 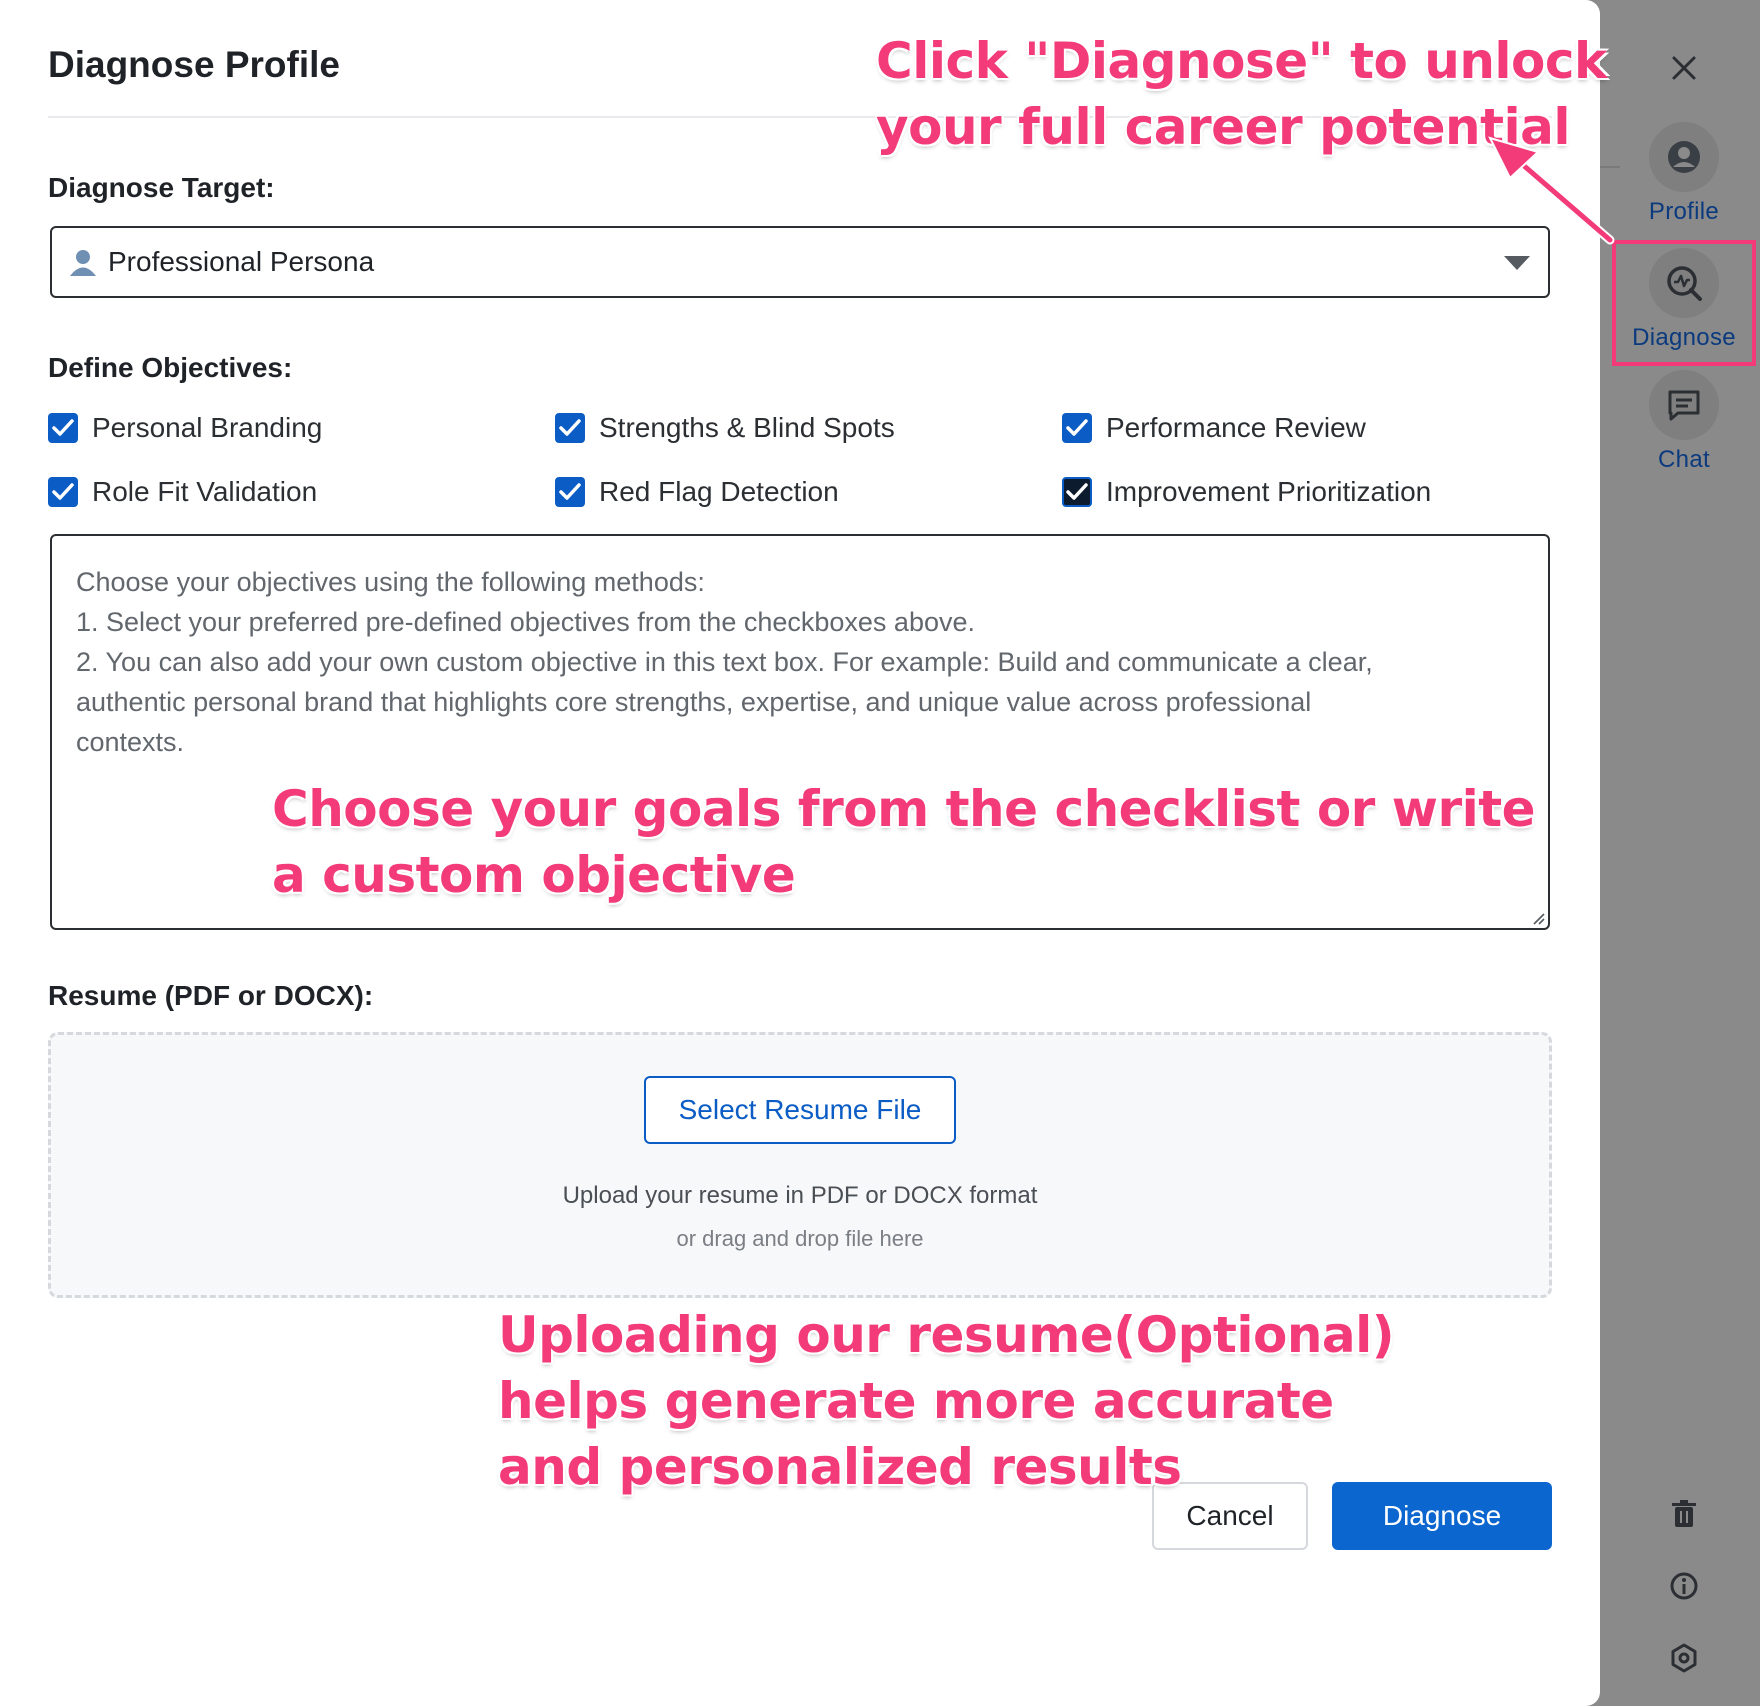 What do you see at coordinates (1684, 1514) in the screenshot?
I see `trash-icon` at bounding box center [1684, 1514].